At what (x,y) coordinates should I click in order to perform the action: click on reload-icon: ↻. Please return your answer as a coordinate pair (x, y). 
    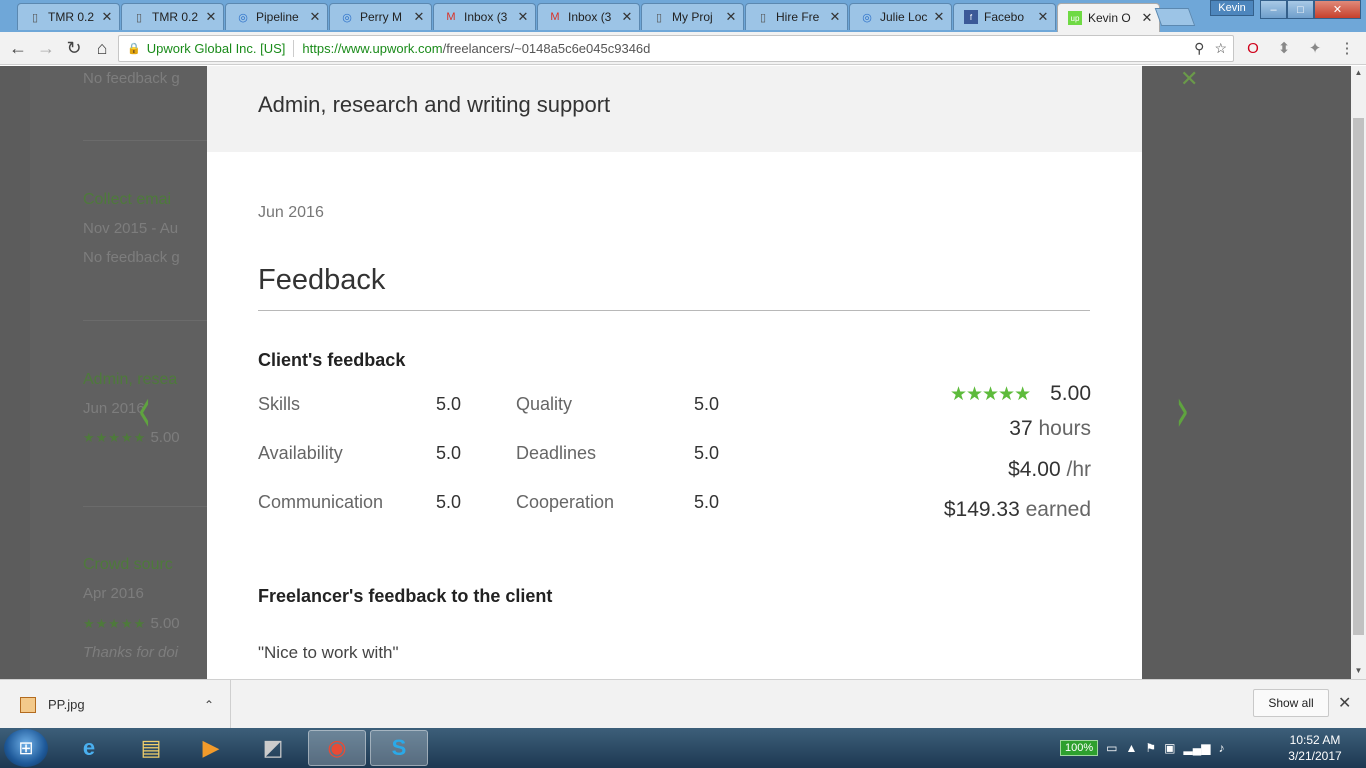
    Looking at the image, I should click on (74, 48).